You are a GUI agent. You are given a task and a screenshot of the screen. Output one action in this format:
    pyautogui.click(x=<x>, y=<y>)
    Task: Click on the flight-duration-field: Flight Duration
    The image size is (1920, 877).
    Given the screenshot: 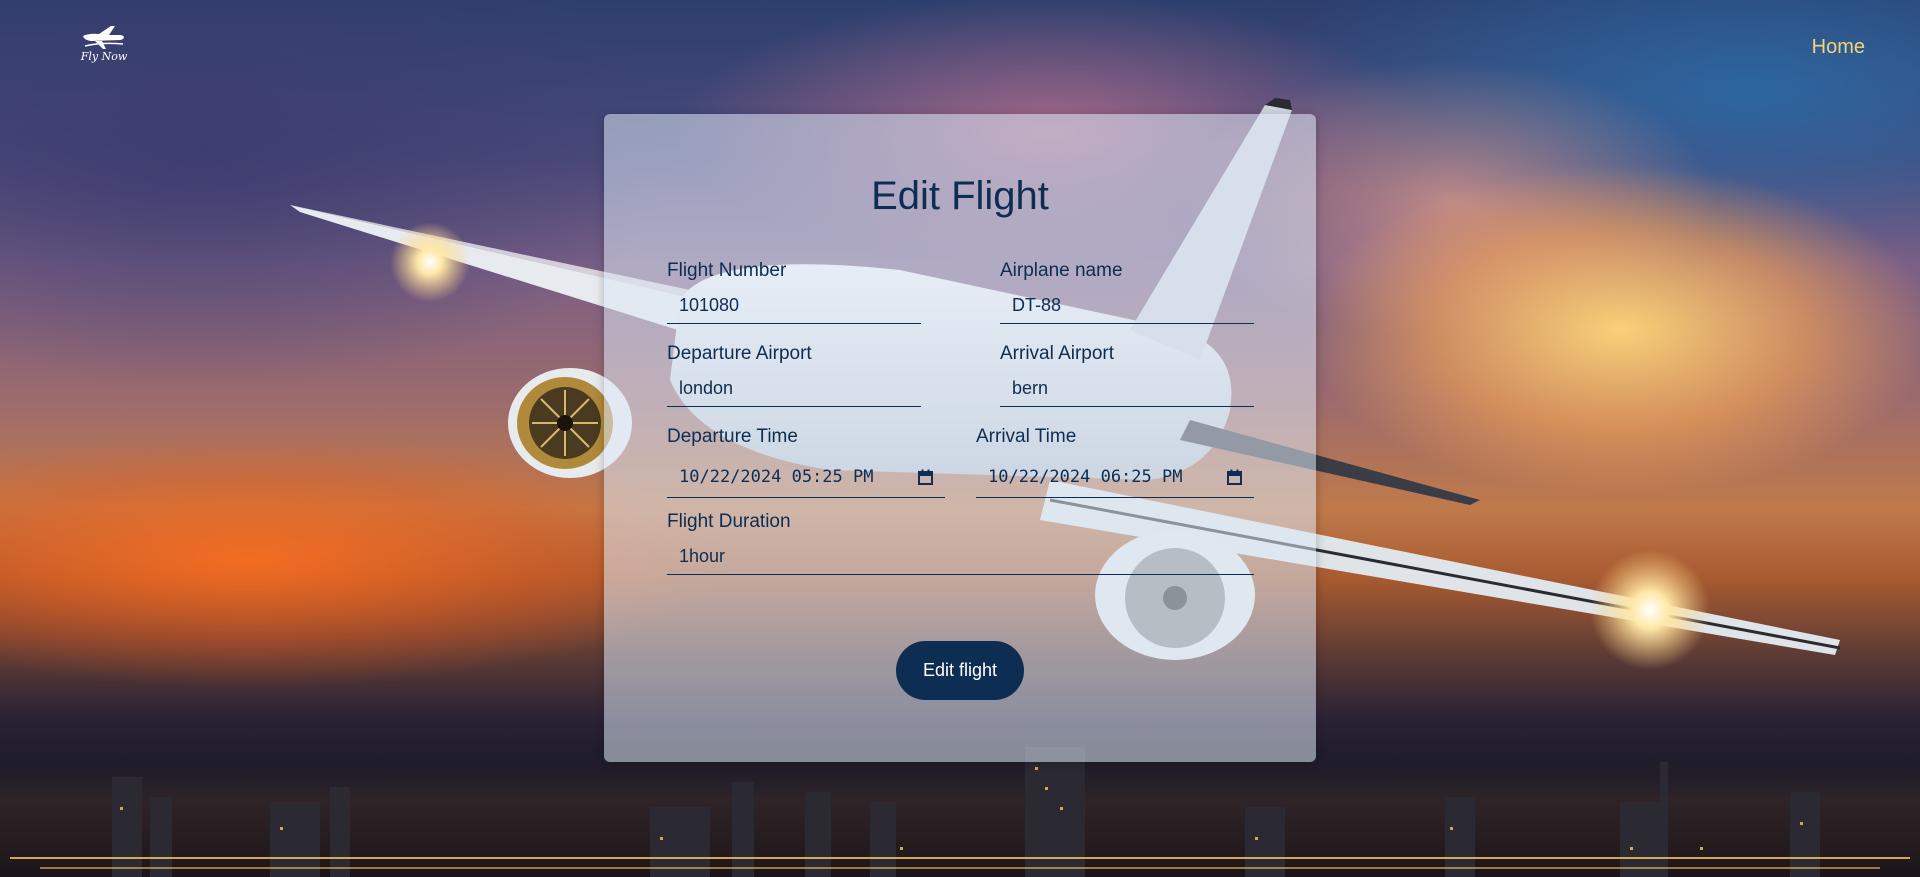 What is the action you would take?
    pyautogui.click(x=960, y=543)
    